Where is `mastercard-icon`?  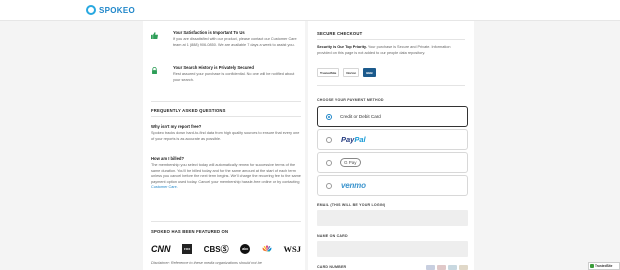
mastercard-icon is located at coordinates (441, 267).